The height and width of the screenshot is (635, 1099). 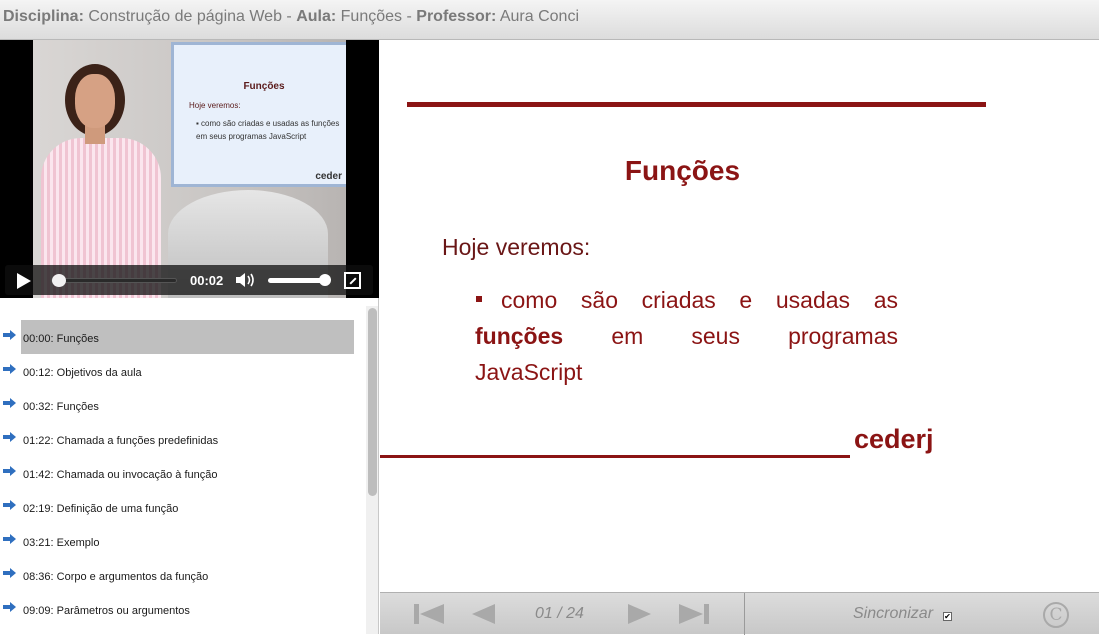 I want to click on slide-navigation: 01 / 24 Sincronizar ✔ C, so click(x=739, y=613).